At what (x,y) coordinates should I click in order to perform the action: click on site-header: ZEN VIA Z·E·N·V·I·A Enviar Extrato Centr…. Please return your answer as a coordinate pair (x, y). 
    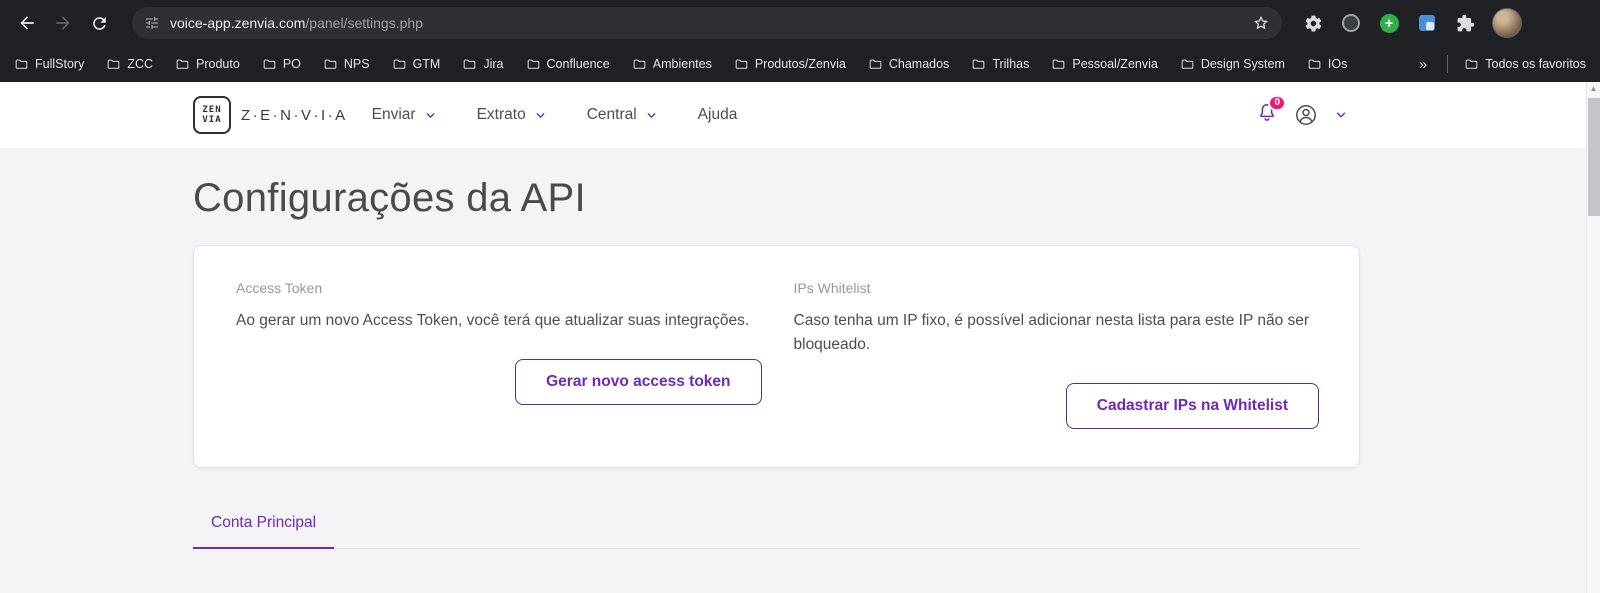
    Looking at the image, I should click on (800, 115).